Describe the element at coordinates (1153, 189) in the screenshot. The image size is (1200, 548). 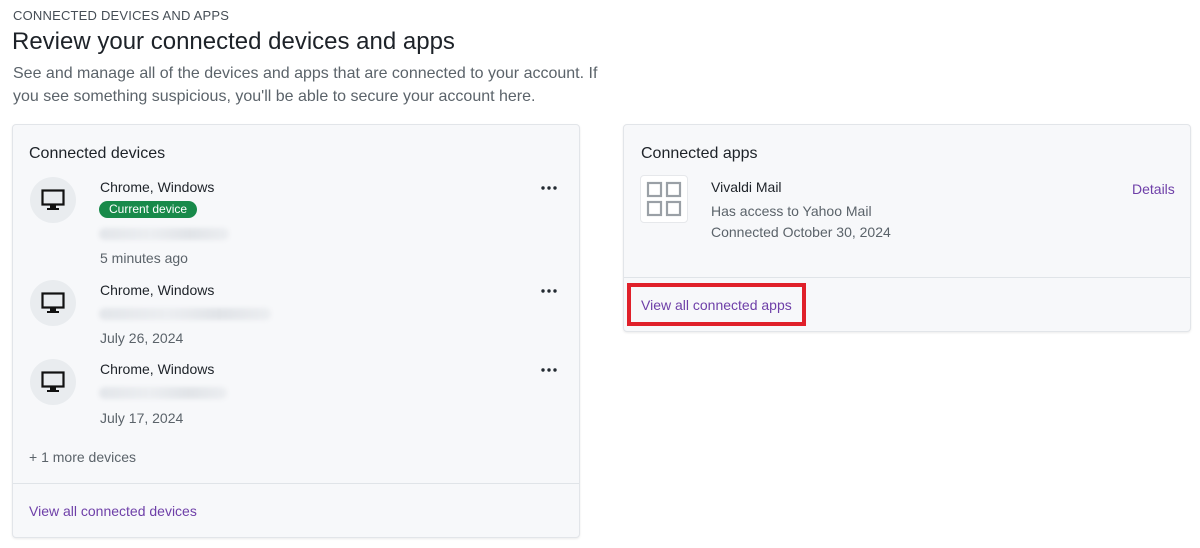
I see `app-details-link: Details` at that location.